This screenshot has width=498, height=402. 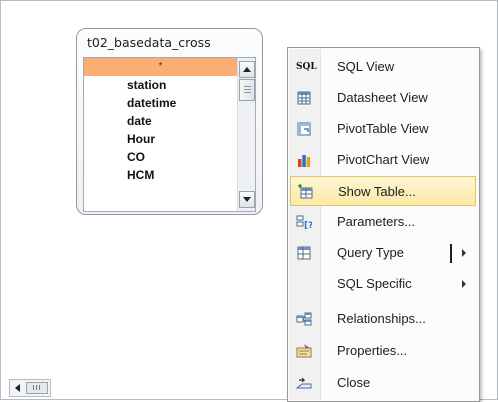 I want to click on scroll-down-button, so click(x=247, y=199).